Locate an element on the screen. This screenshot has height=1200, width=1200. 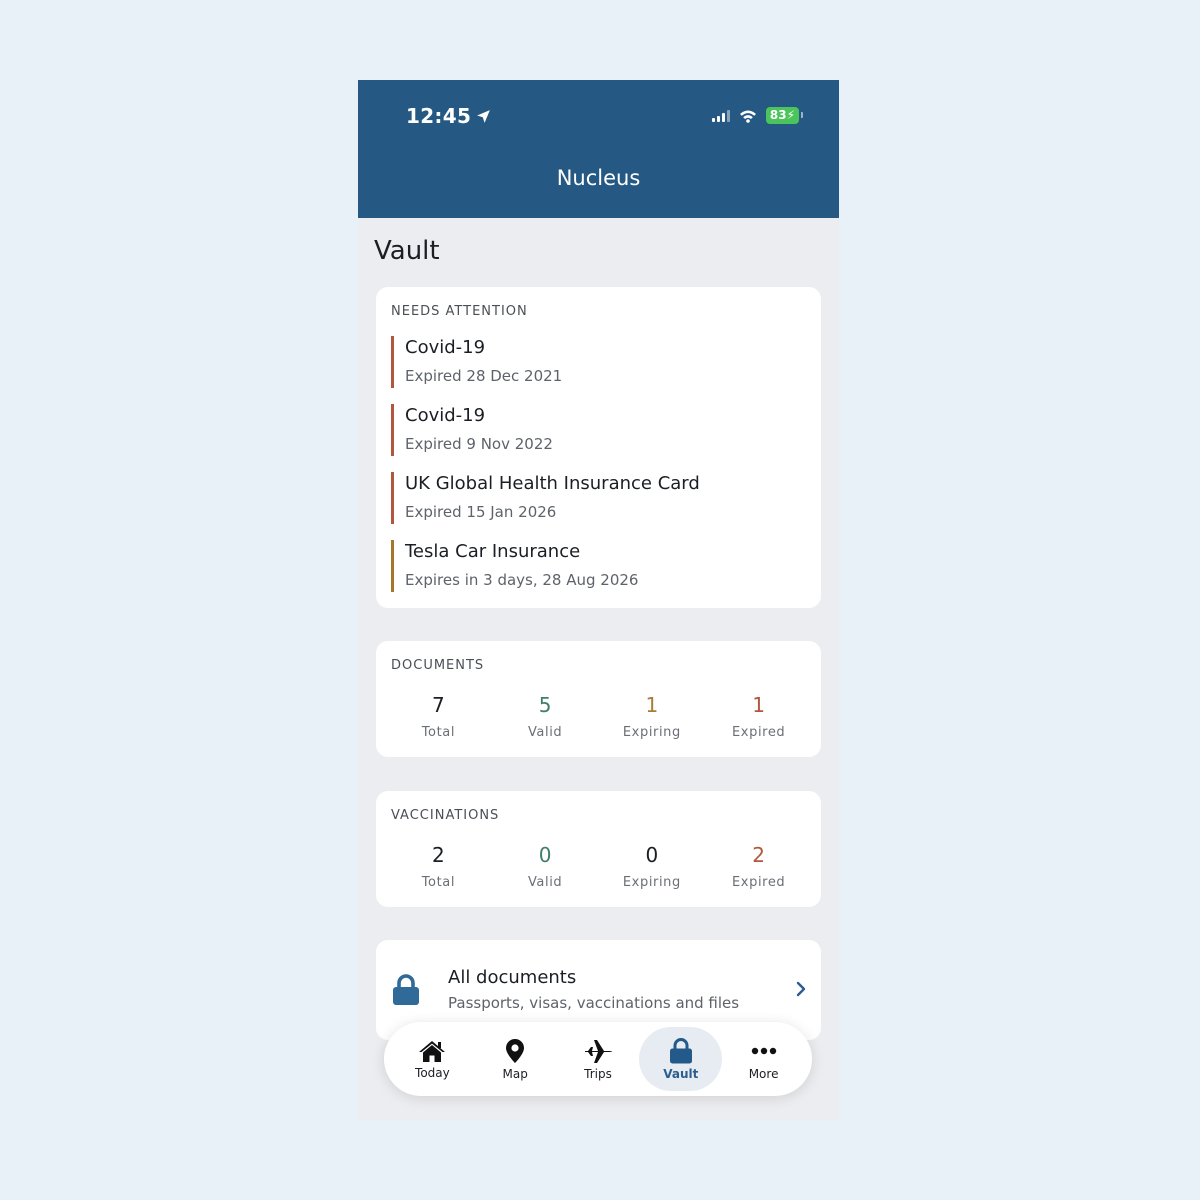
tab-label: Trips is located at coordinates (598, 1073).